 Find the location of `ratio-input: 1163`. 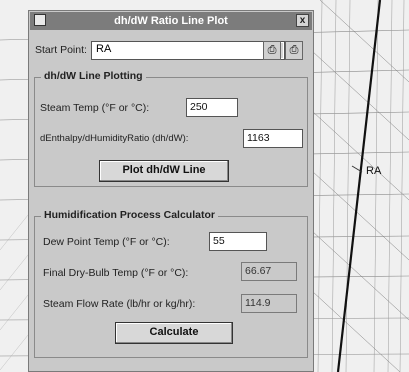

ratio-input: 1163 is located at coordinates (273, 138).